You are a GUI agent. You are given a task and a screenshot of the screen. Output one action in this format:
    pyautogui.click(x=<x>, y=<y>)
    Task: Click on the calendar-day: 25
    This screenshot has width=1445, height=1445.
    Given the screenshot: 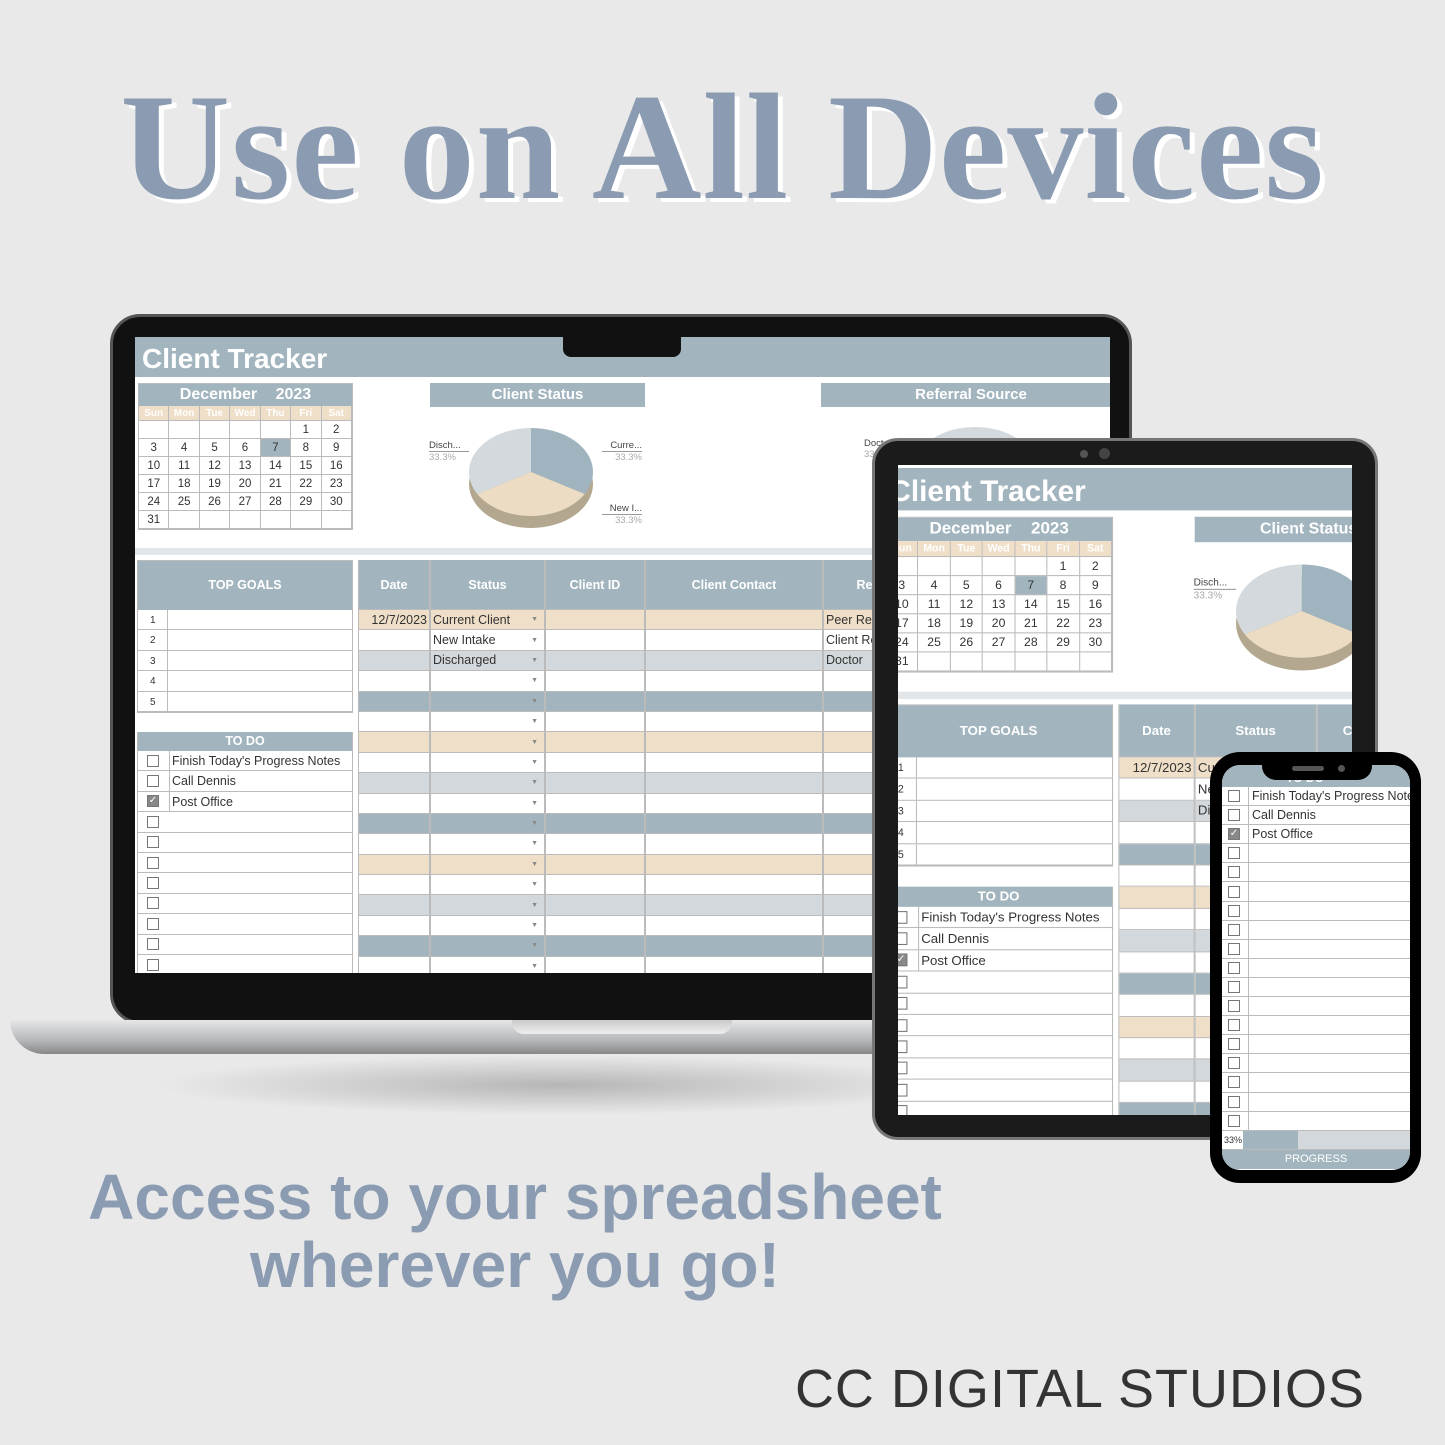 What is the action you would take?
    pyautogui.click(x=934, y=643)
    